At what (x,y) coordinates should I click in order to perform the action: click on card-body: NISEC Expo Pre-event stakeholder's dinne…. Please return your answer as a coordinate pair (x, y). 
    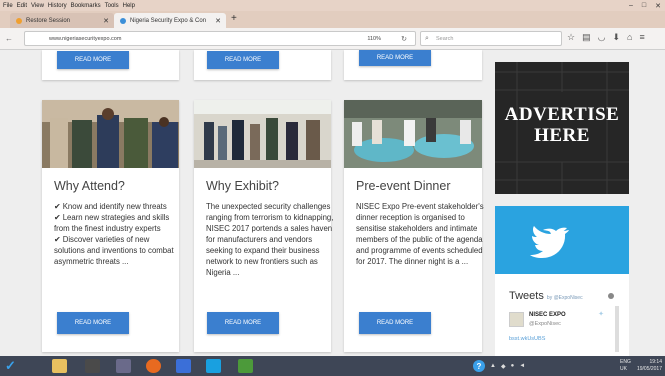
    Looking at the image, I should click on (420, 234).